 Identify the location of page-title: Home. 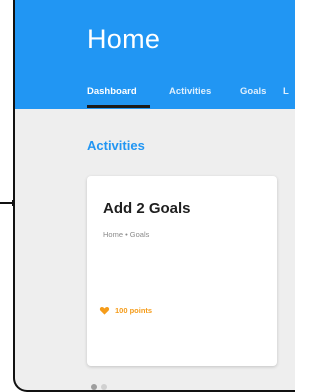
(124, 39).